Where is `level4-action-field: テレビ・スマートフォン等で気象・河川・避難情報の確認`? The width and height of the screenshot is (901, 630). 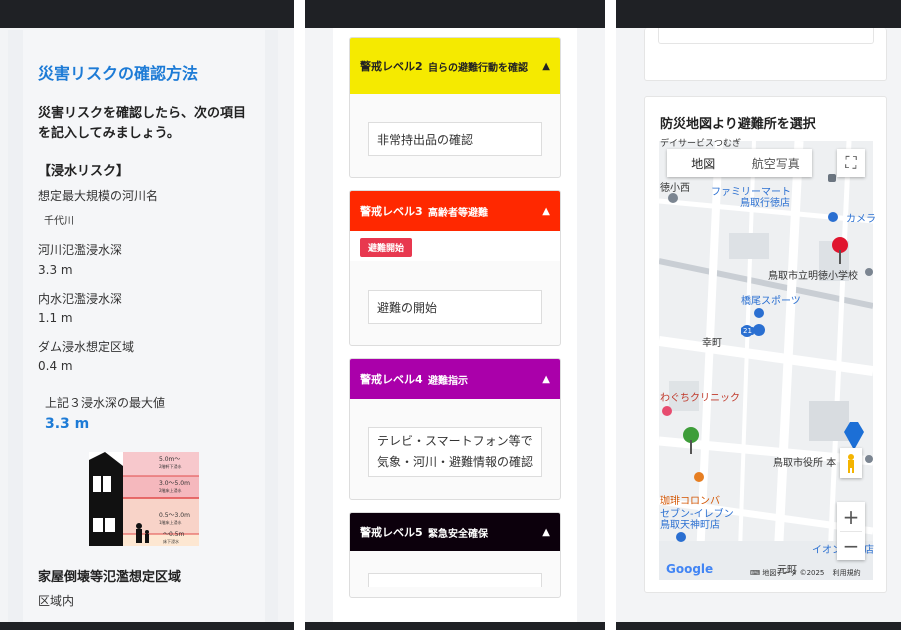 level4-action-field: テレビ・スマートフォン等で気象・河川・避難情報の確認 is located at coordinates (455, 452).